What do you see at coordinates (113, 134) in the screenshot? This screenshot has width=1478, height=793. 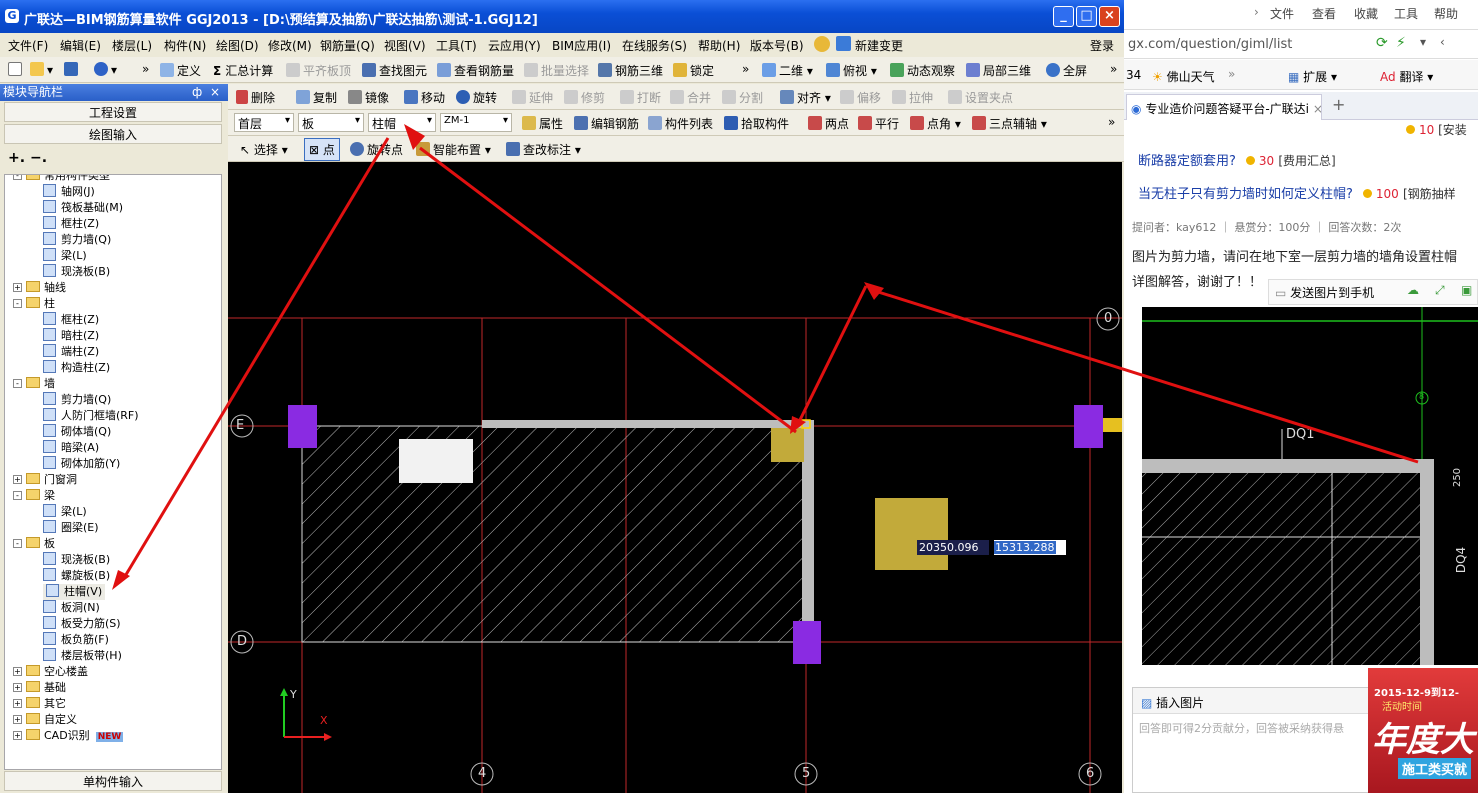 I see `drawing-input-button: 绘图输入` at bounding box center [113, 134].